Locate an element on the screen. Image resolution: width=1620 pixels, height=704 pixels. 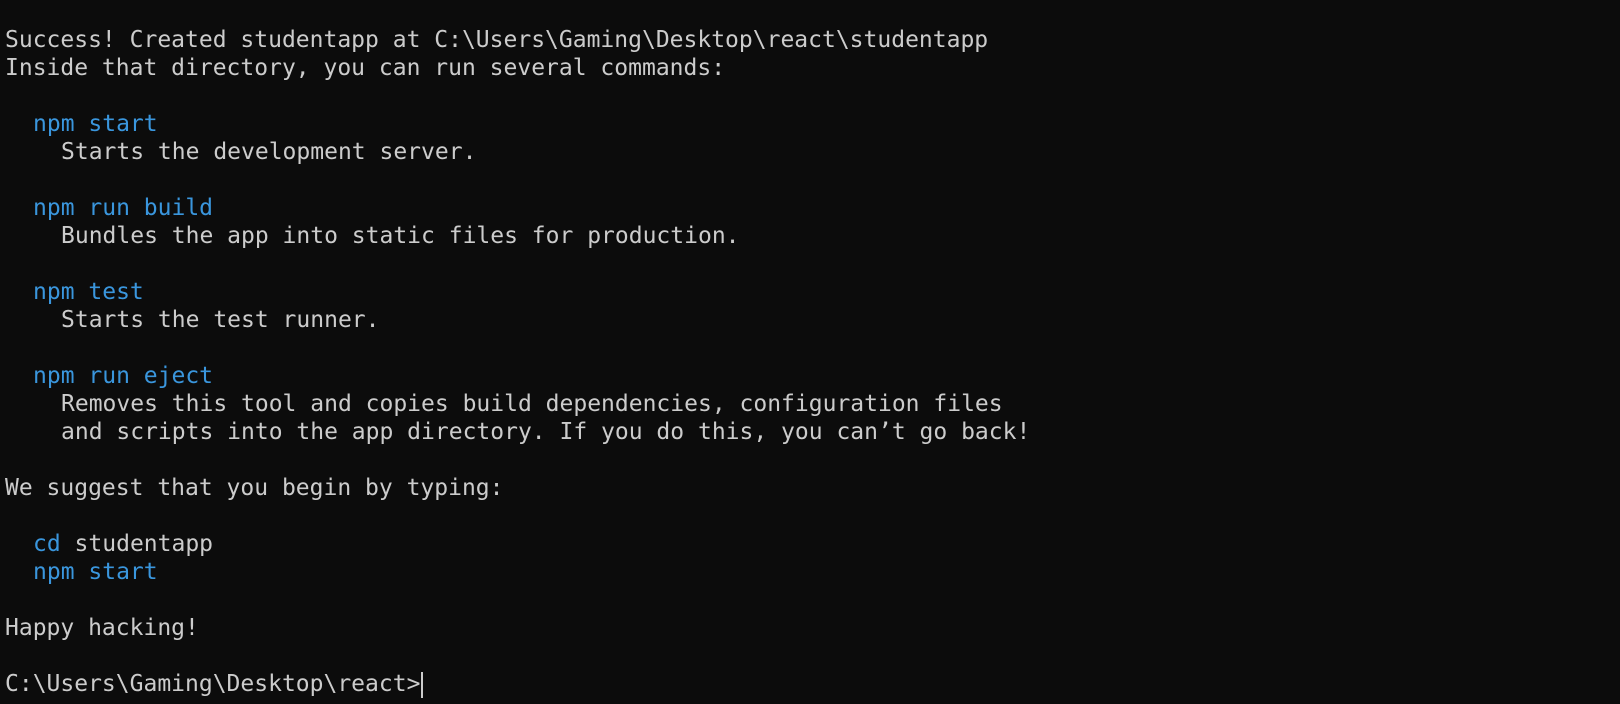
cd-command-line: cd studentapp is located at coordinates (810, 544).